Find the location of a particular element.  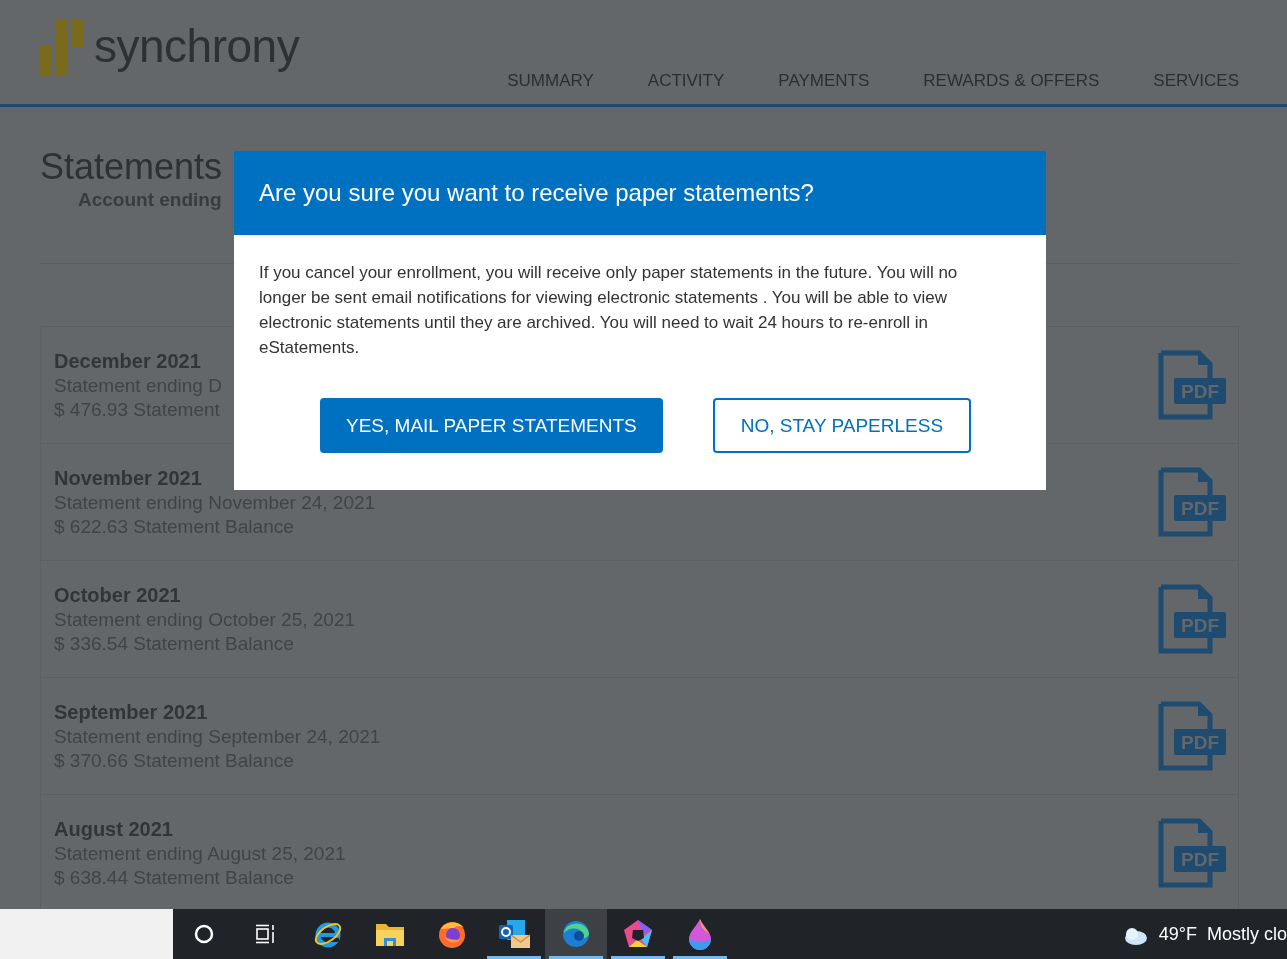

nav-link: ACTIVITY is located at coordinates (686, 81).